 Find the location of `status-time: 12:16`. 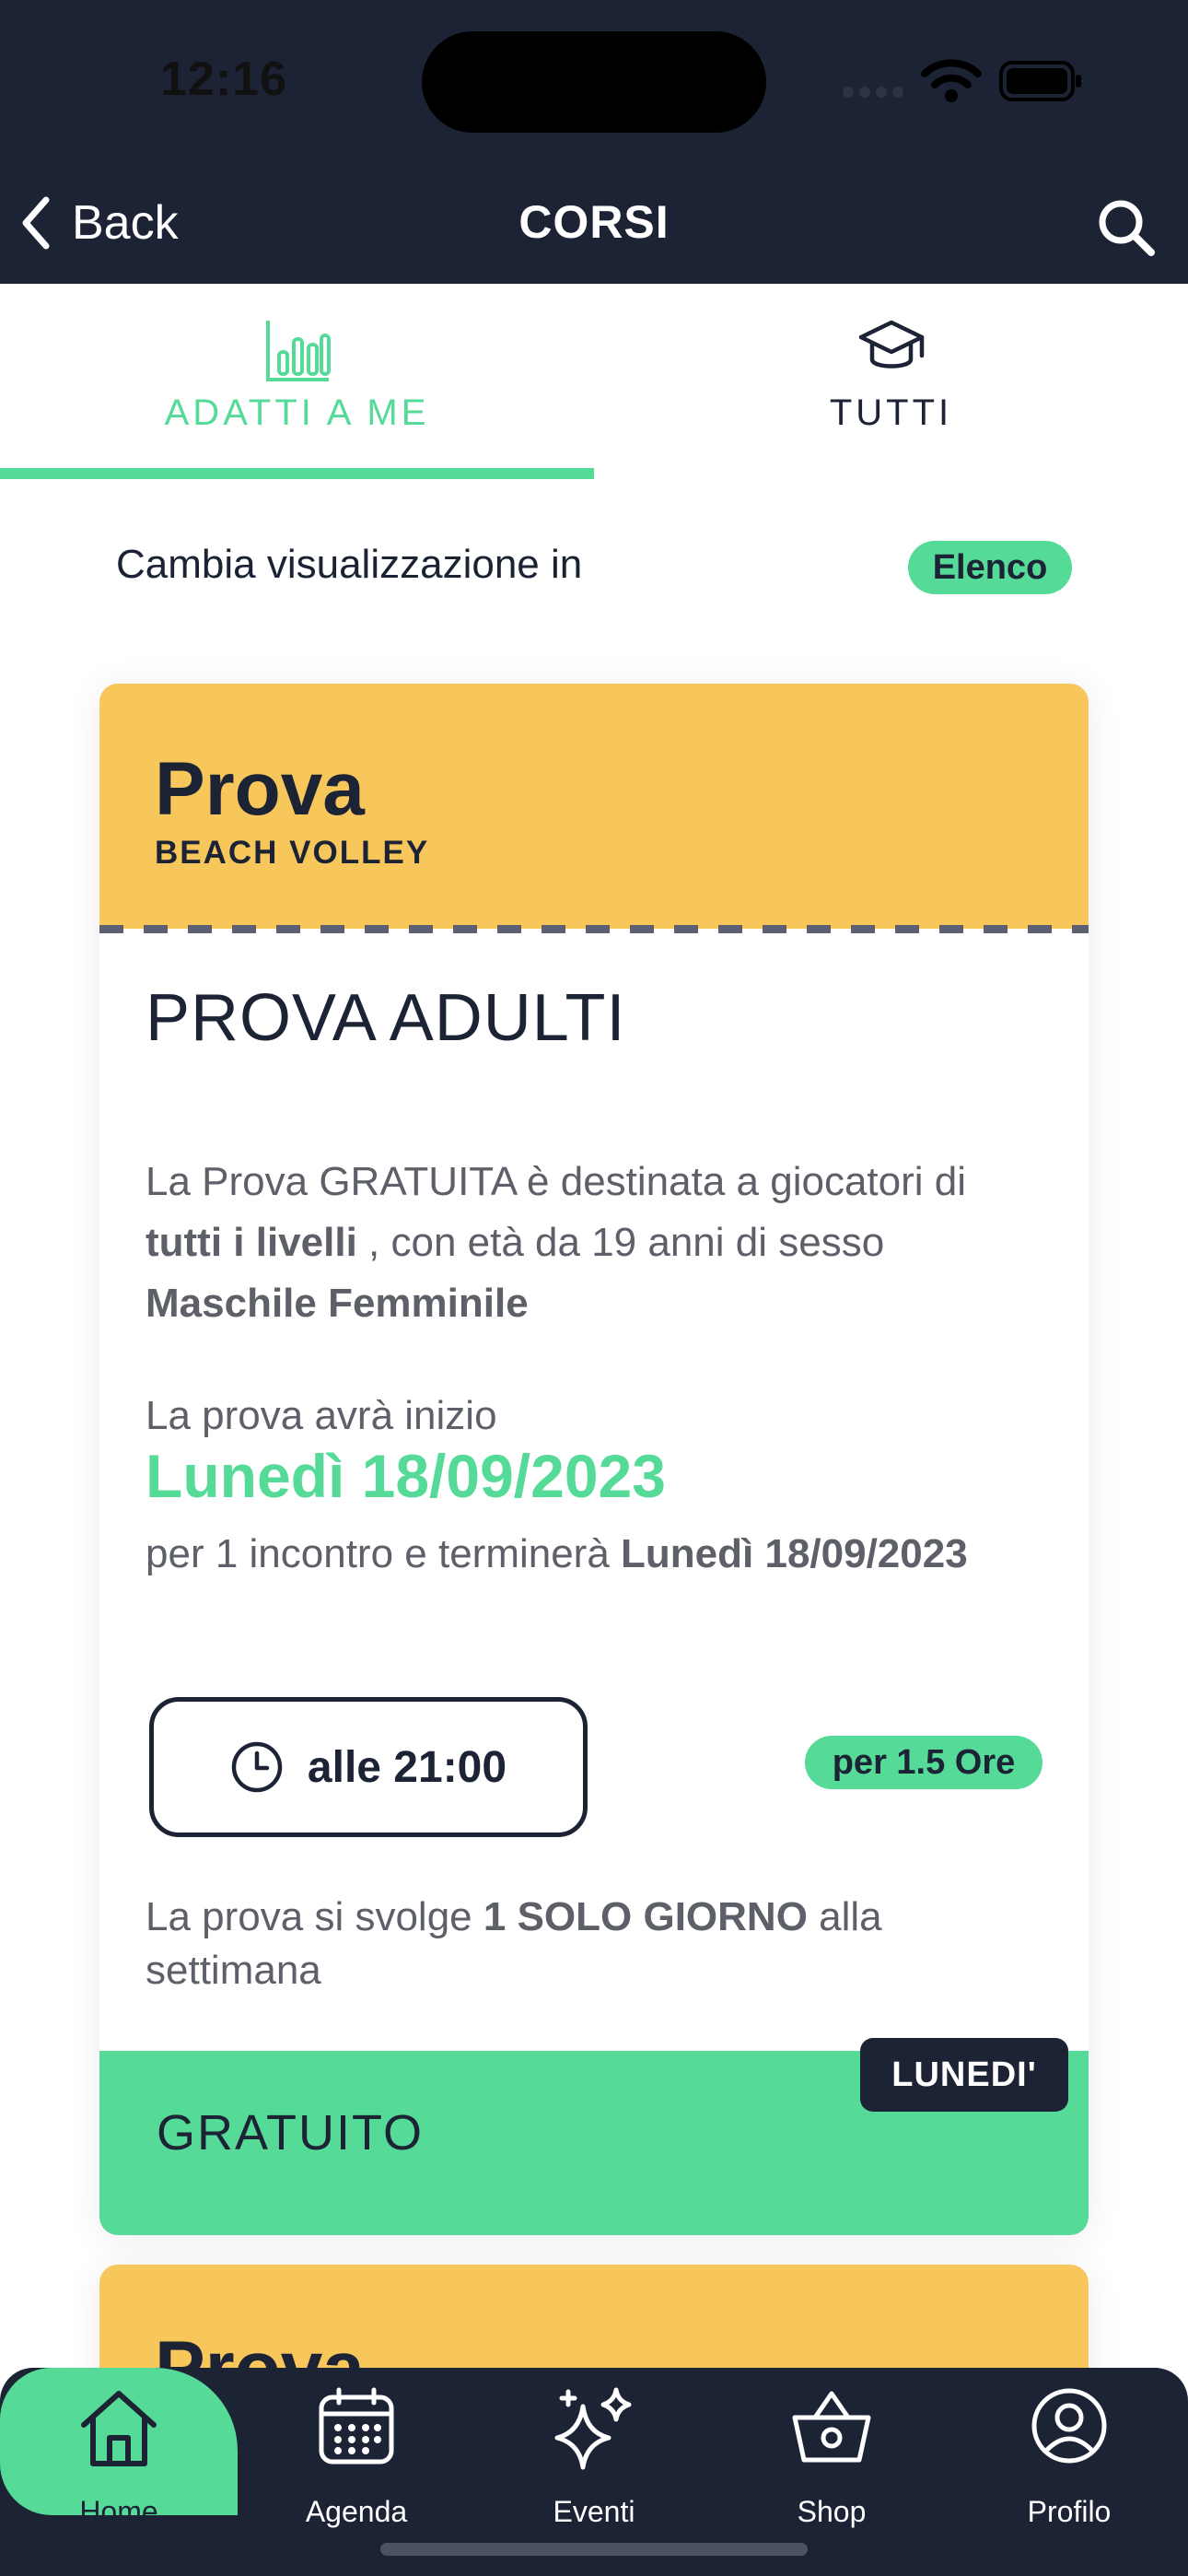

status-time: 12:16 is located at coordinates (223, 79).